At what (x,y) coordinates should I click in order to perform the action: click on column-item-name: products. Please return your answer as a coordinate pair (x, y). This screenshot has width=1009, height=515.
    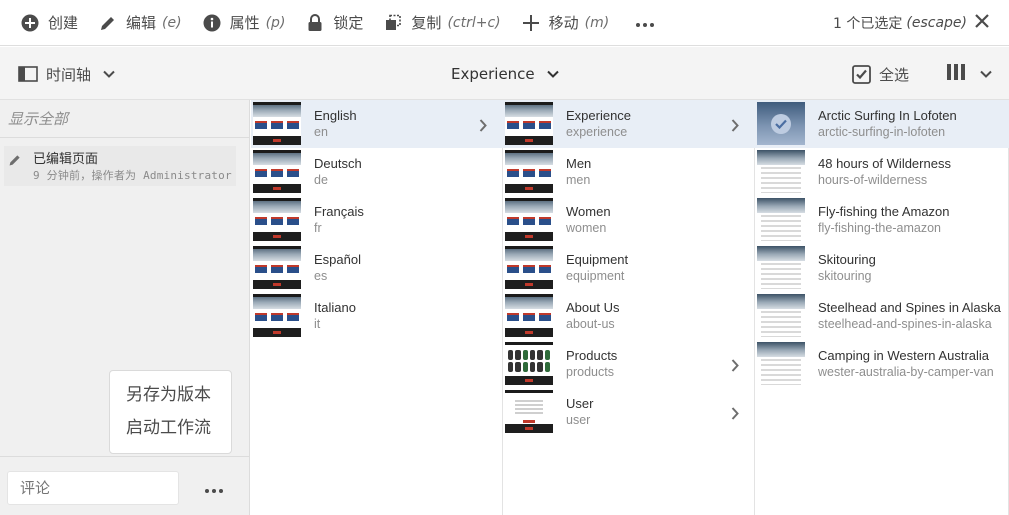
    Looking at the image, I should click on (590, 372).